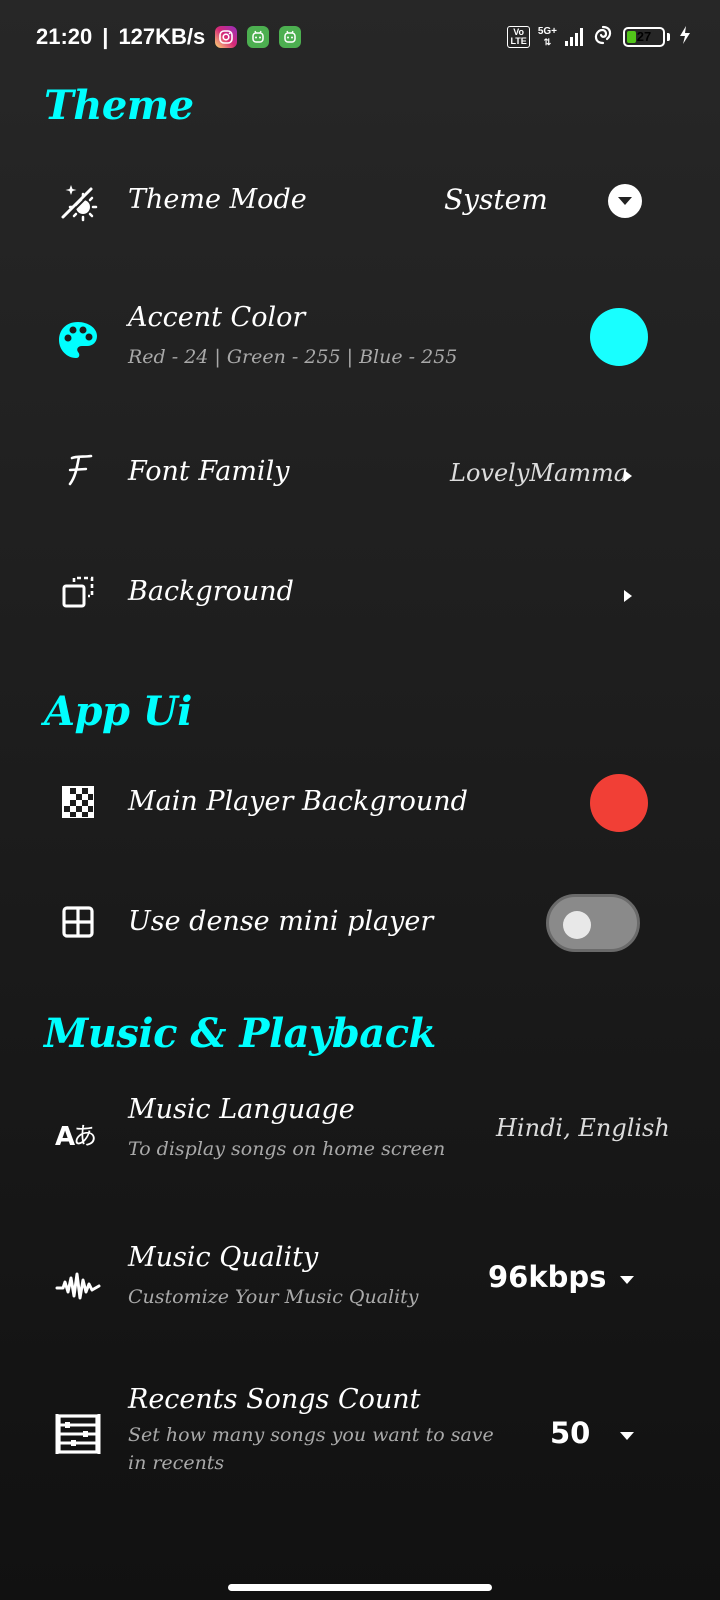 This screenshot has width=720, height=1600. What do you see at coordinates (78, 202) in the screenshot?
I see `theme-mode-icon` at bounding box center [78, 202].